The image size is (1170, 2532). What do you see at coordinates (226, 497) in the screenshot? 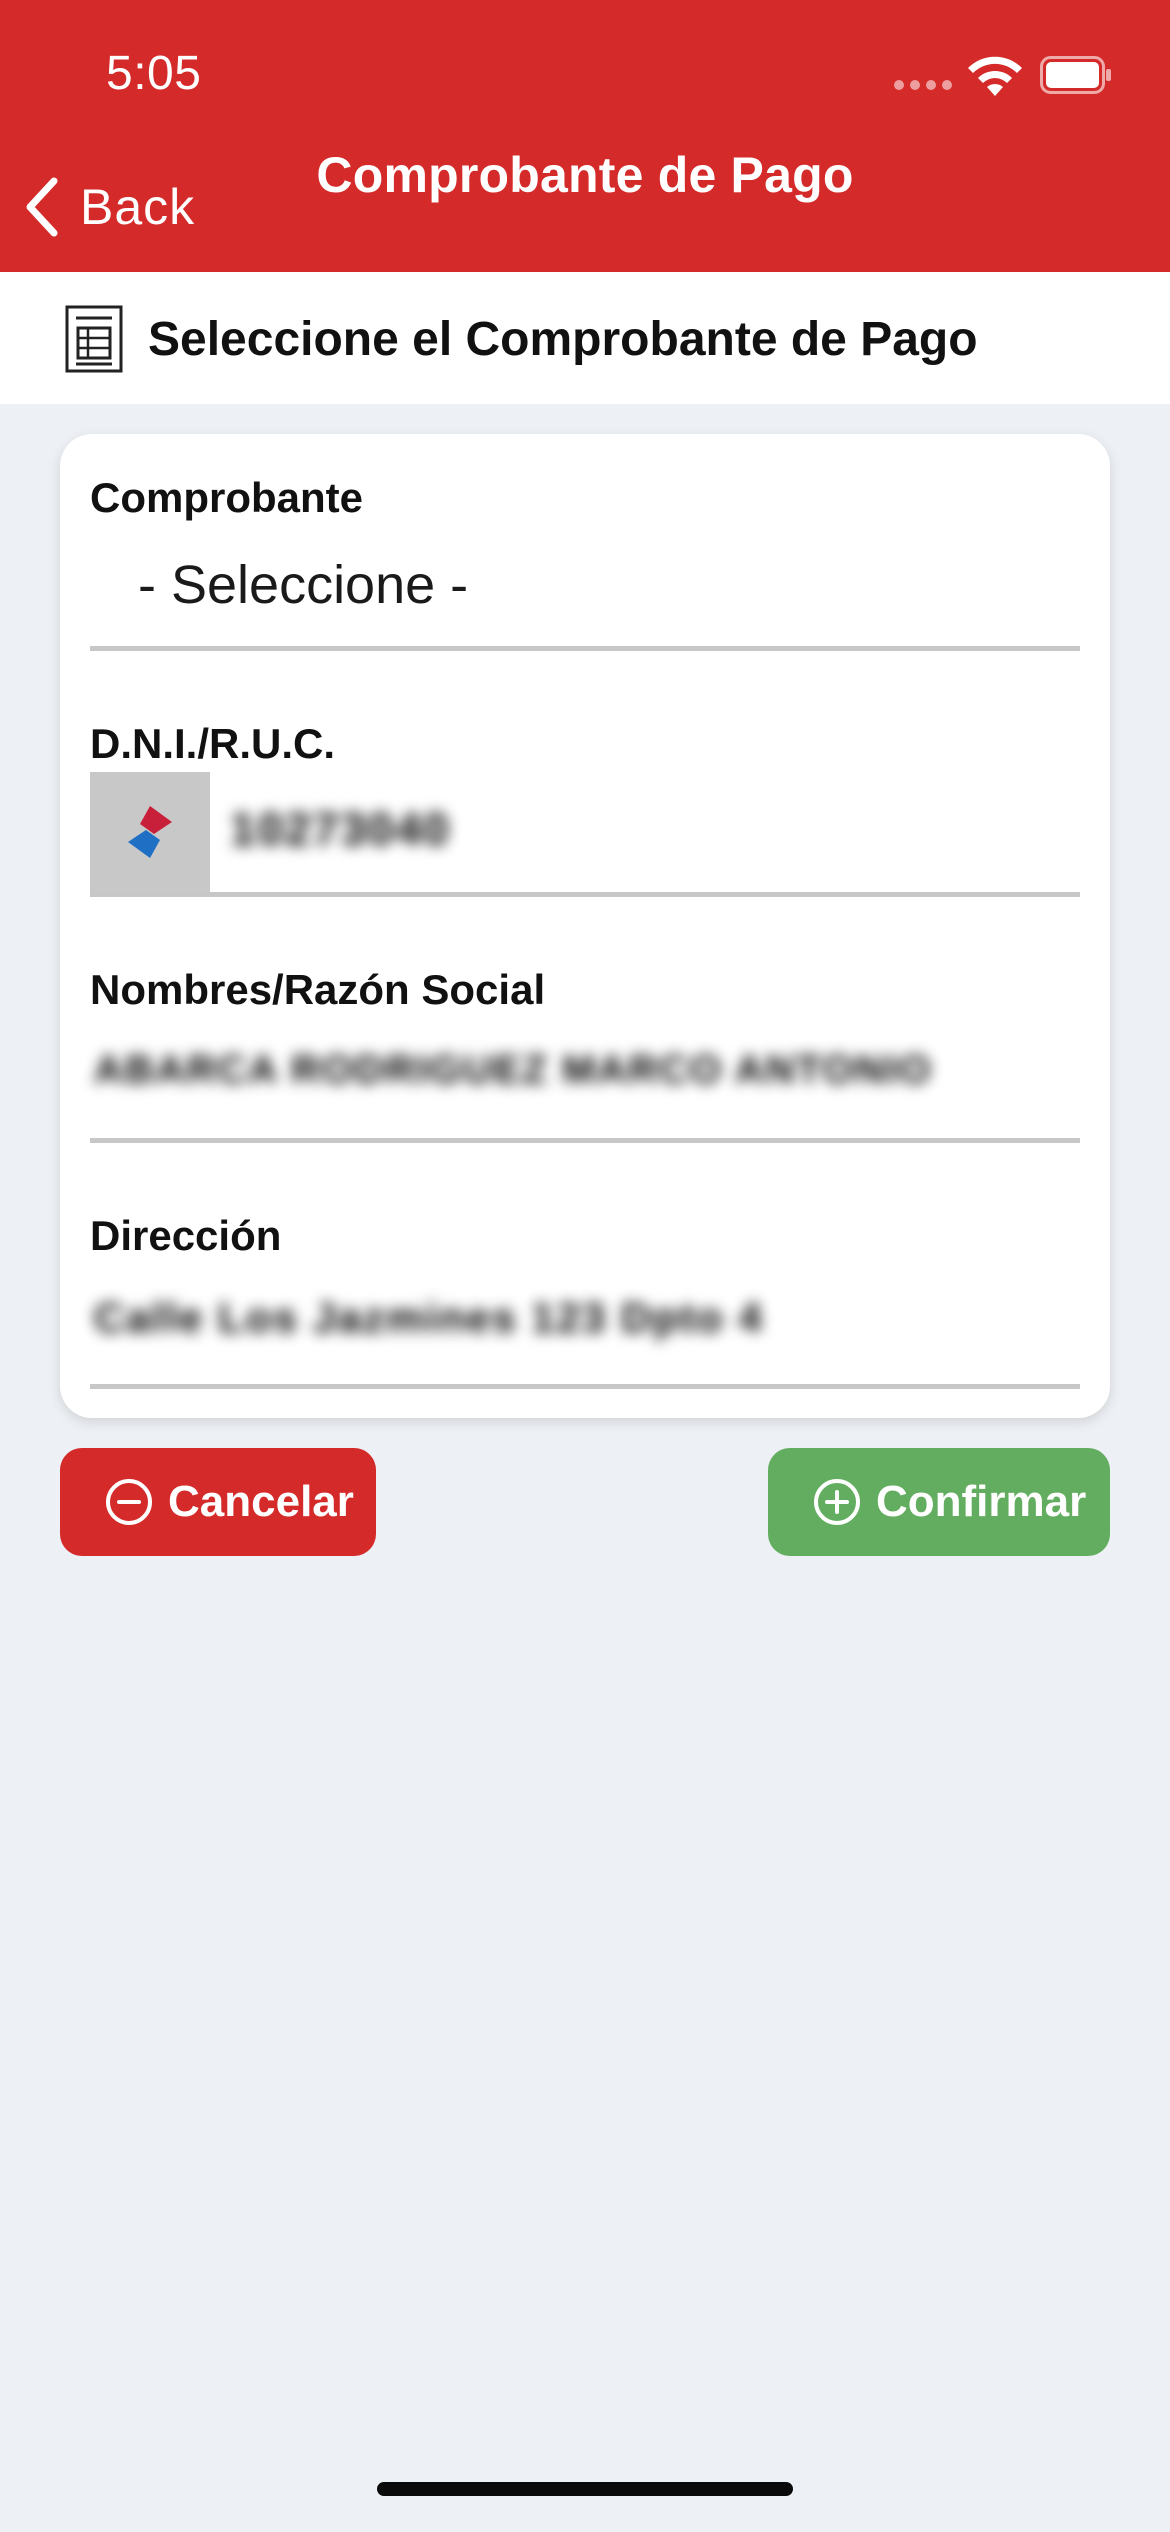
I see `comprobante-label: Comprobante` at bounding box center [226, 497].